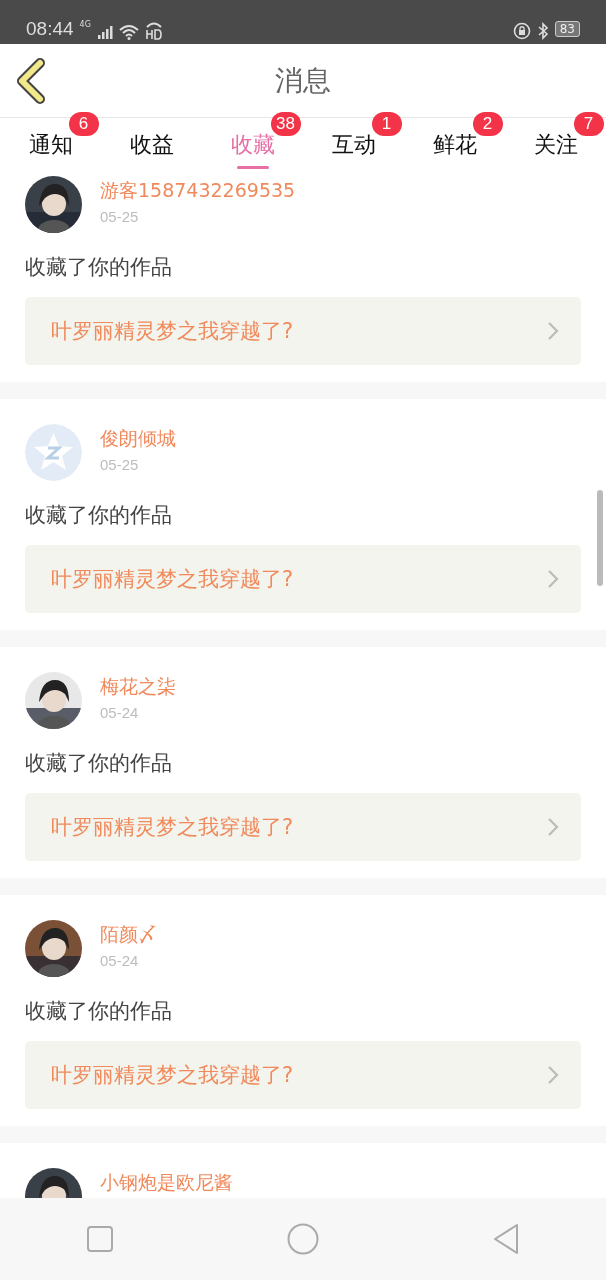  What do you see at coordinates (50, 29) in the screenshot?
I see `status-time: 08:44` at bounding box center [50, 29].